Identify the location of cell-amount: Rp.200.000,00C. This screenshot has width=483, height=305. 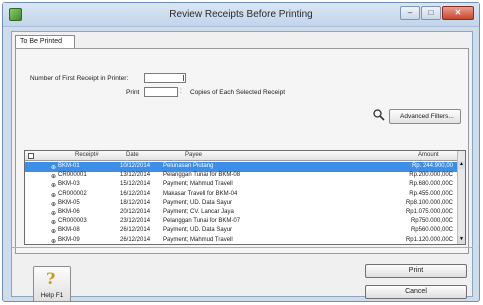
(431, 175).